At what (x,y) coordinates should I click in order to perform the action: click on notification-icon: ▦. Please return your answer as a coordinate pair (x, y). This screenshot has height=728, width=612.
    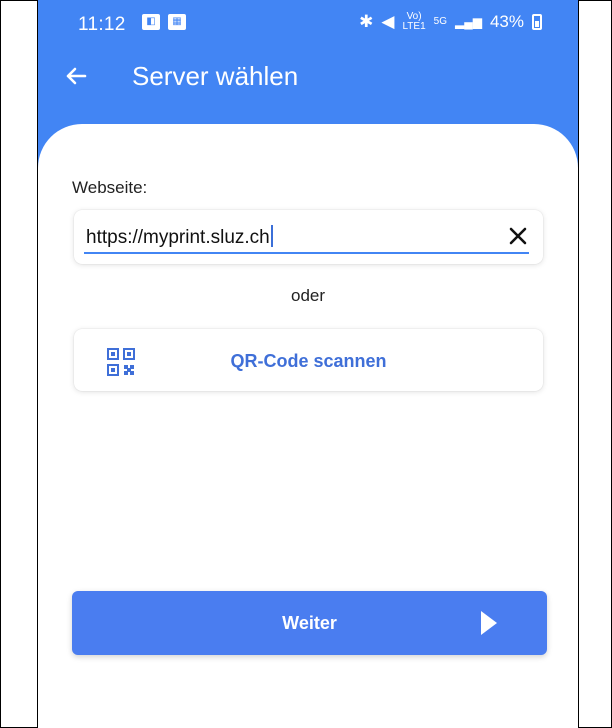
    Looking at the image, I should click on (177, 22).